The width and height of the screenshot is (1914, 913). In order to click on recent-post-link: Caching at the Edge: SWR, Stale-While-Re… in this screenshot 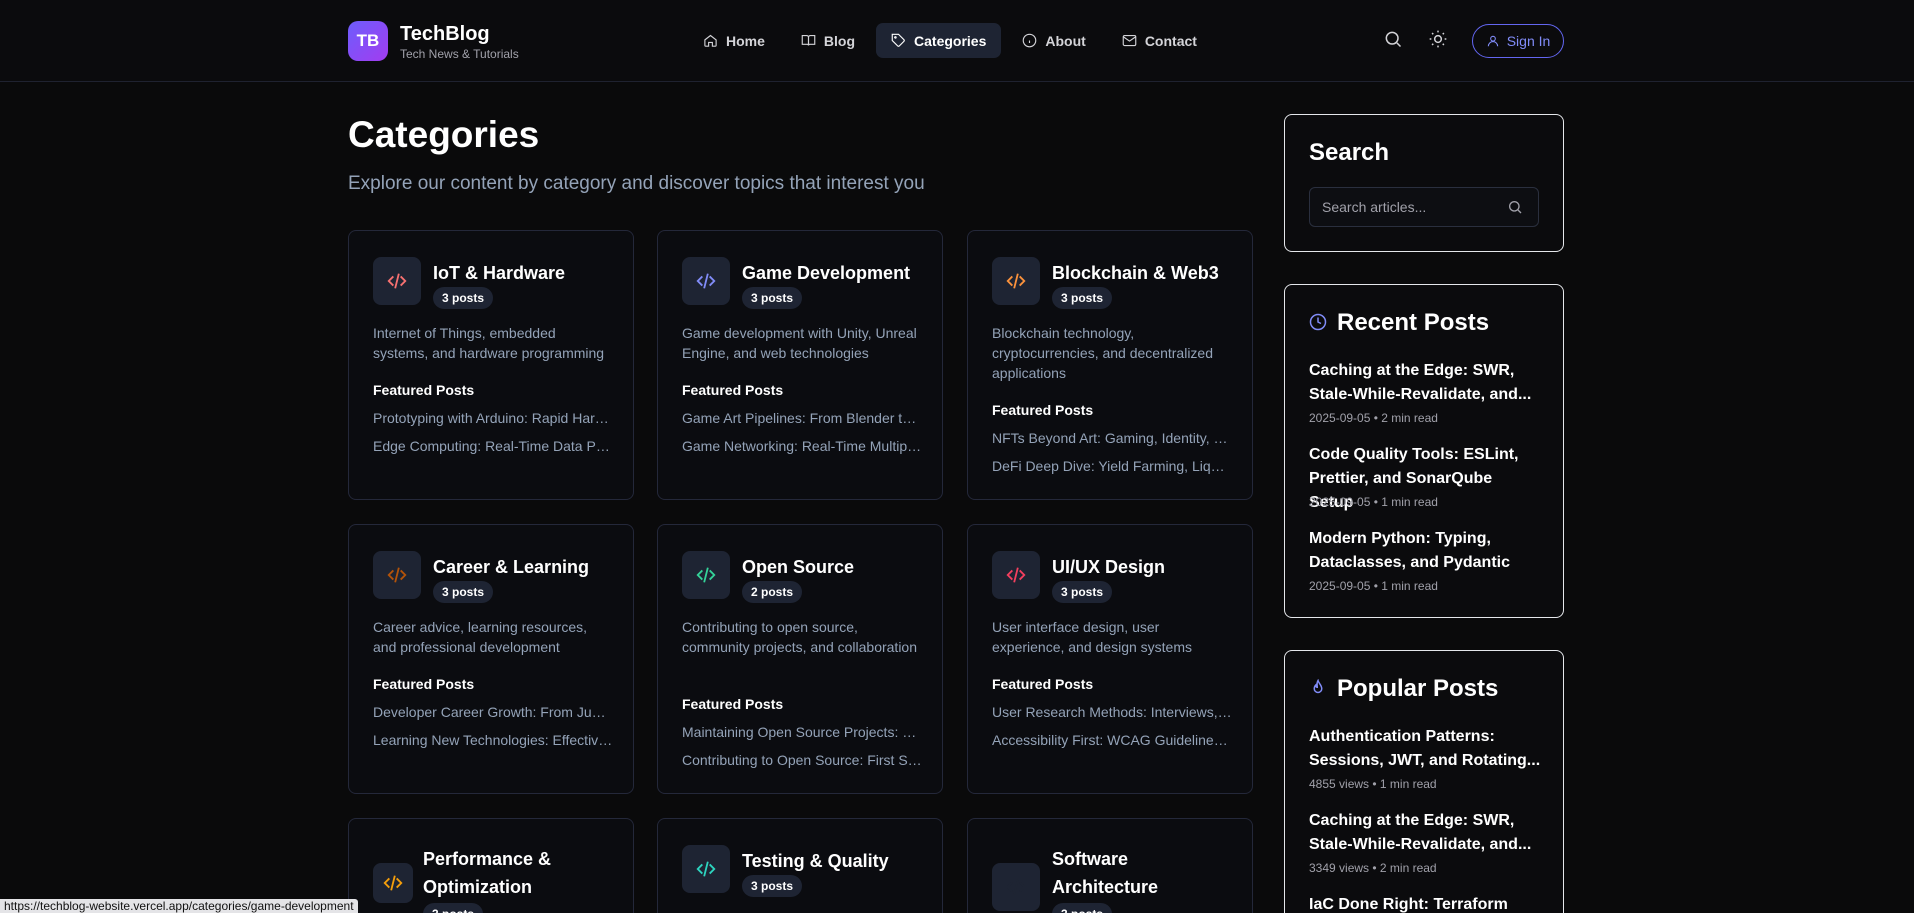, I will do `click(1425, 383)`.